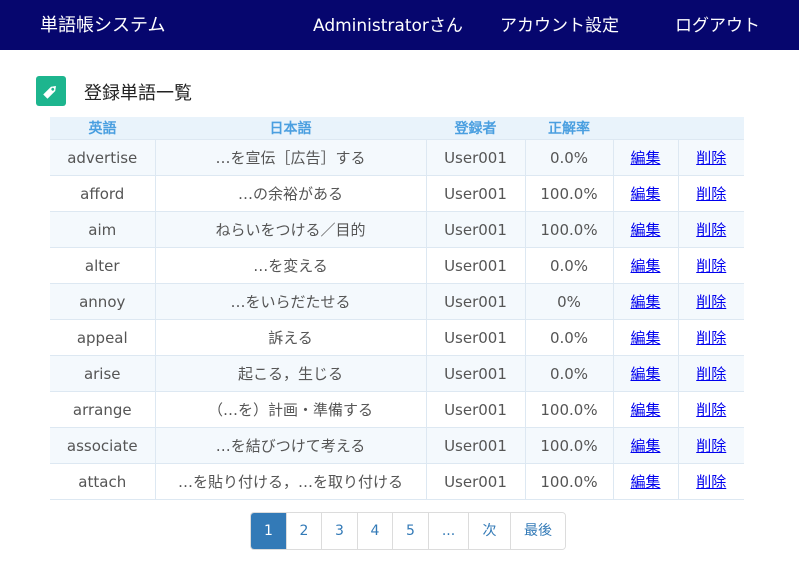 This screenshot has width=799, height=565. Describe the element at coordinates (339, 531) in the screenshot. I see `page-button-3: 3` at that location.